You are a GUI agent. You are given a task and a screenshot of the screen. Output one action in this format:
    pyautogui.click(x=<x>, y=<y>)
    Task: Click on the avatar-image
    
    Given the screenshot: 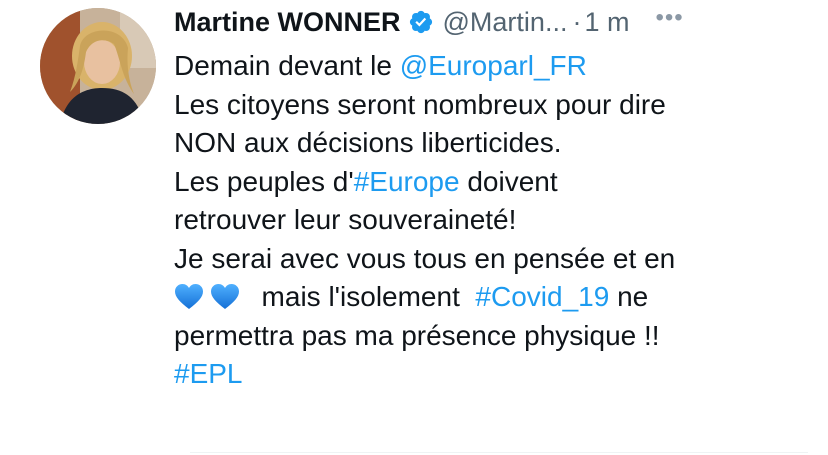 What is the action you would take?
    pyautogui.click(x=98, y=66)
    